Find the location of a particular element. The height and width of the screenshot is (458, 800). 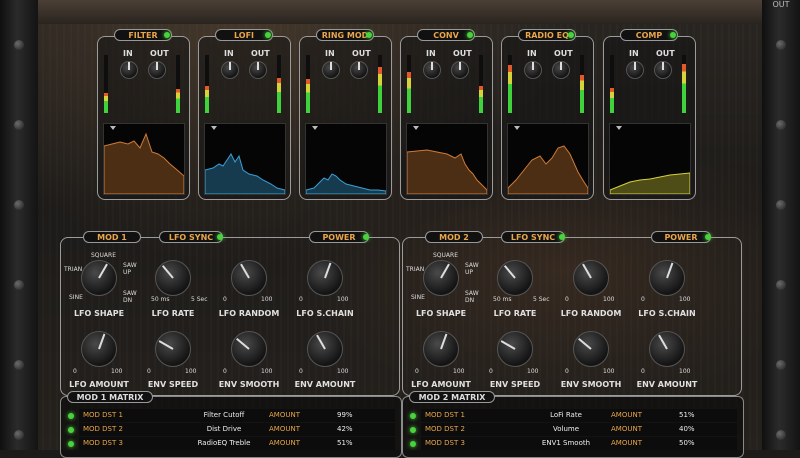

fx-display-conv is located at coordinates (447, 159).